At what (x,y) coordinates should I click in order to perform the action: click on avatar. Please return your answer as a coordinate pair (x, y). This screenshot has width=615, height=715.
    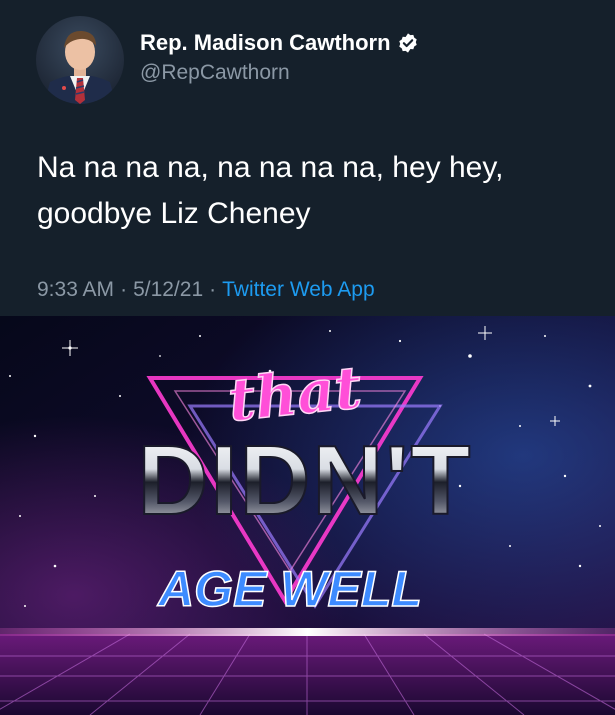
    Looking at the image, I should click on (80, 60).